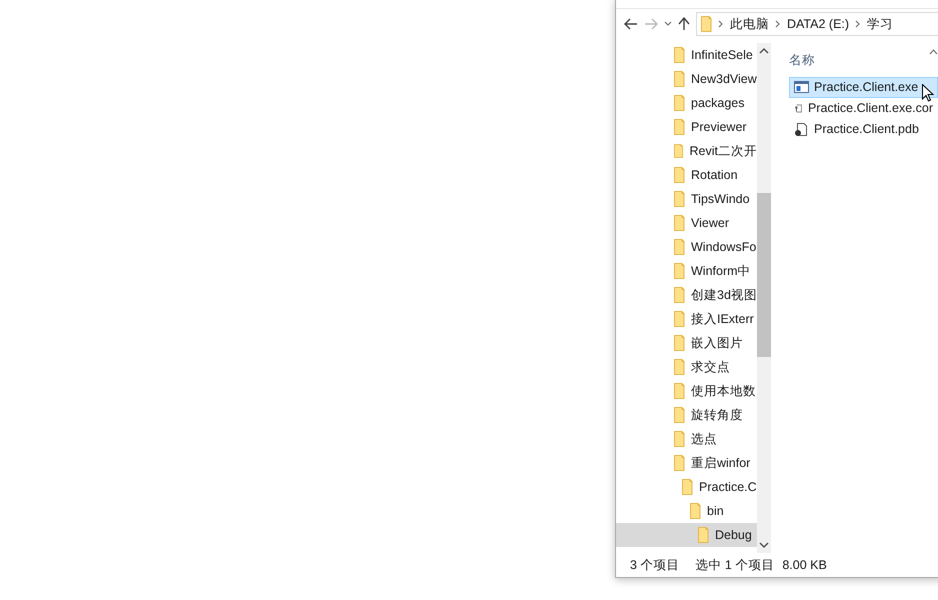 Image resolution: width=938 pixels, height=600 pixels. What do you see at coordinates (686, 55) in the screenshot?
I see `tree-item: InfiniteSele` at bounding box center [686, 55].